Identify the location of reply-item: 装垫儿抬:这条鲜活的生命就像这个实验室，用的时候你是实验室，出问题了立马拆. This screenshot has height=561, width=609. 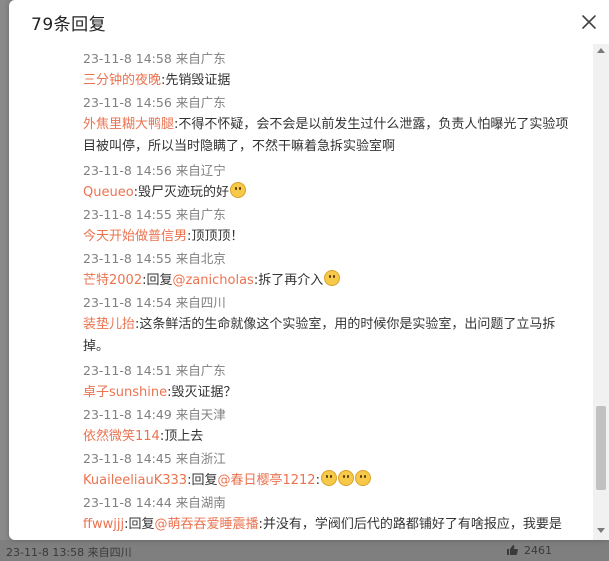
(333, 325).